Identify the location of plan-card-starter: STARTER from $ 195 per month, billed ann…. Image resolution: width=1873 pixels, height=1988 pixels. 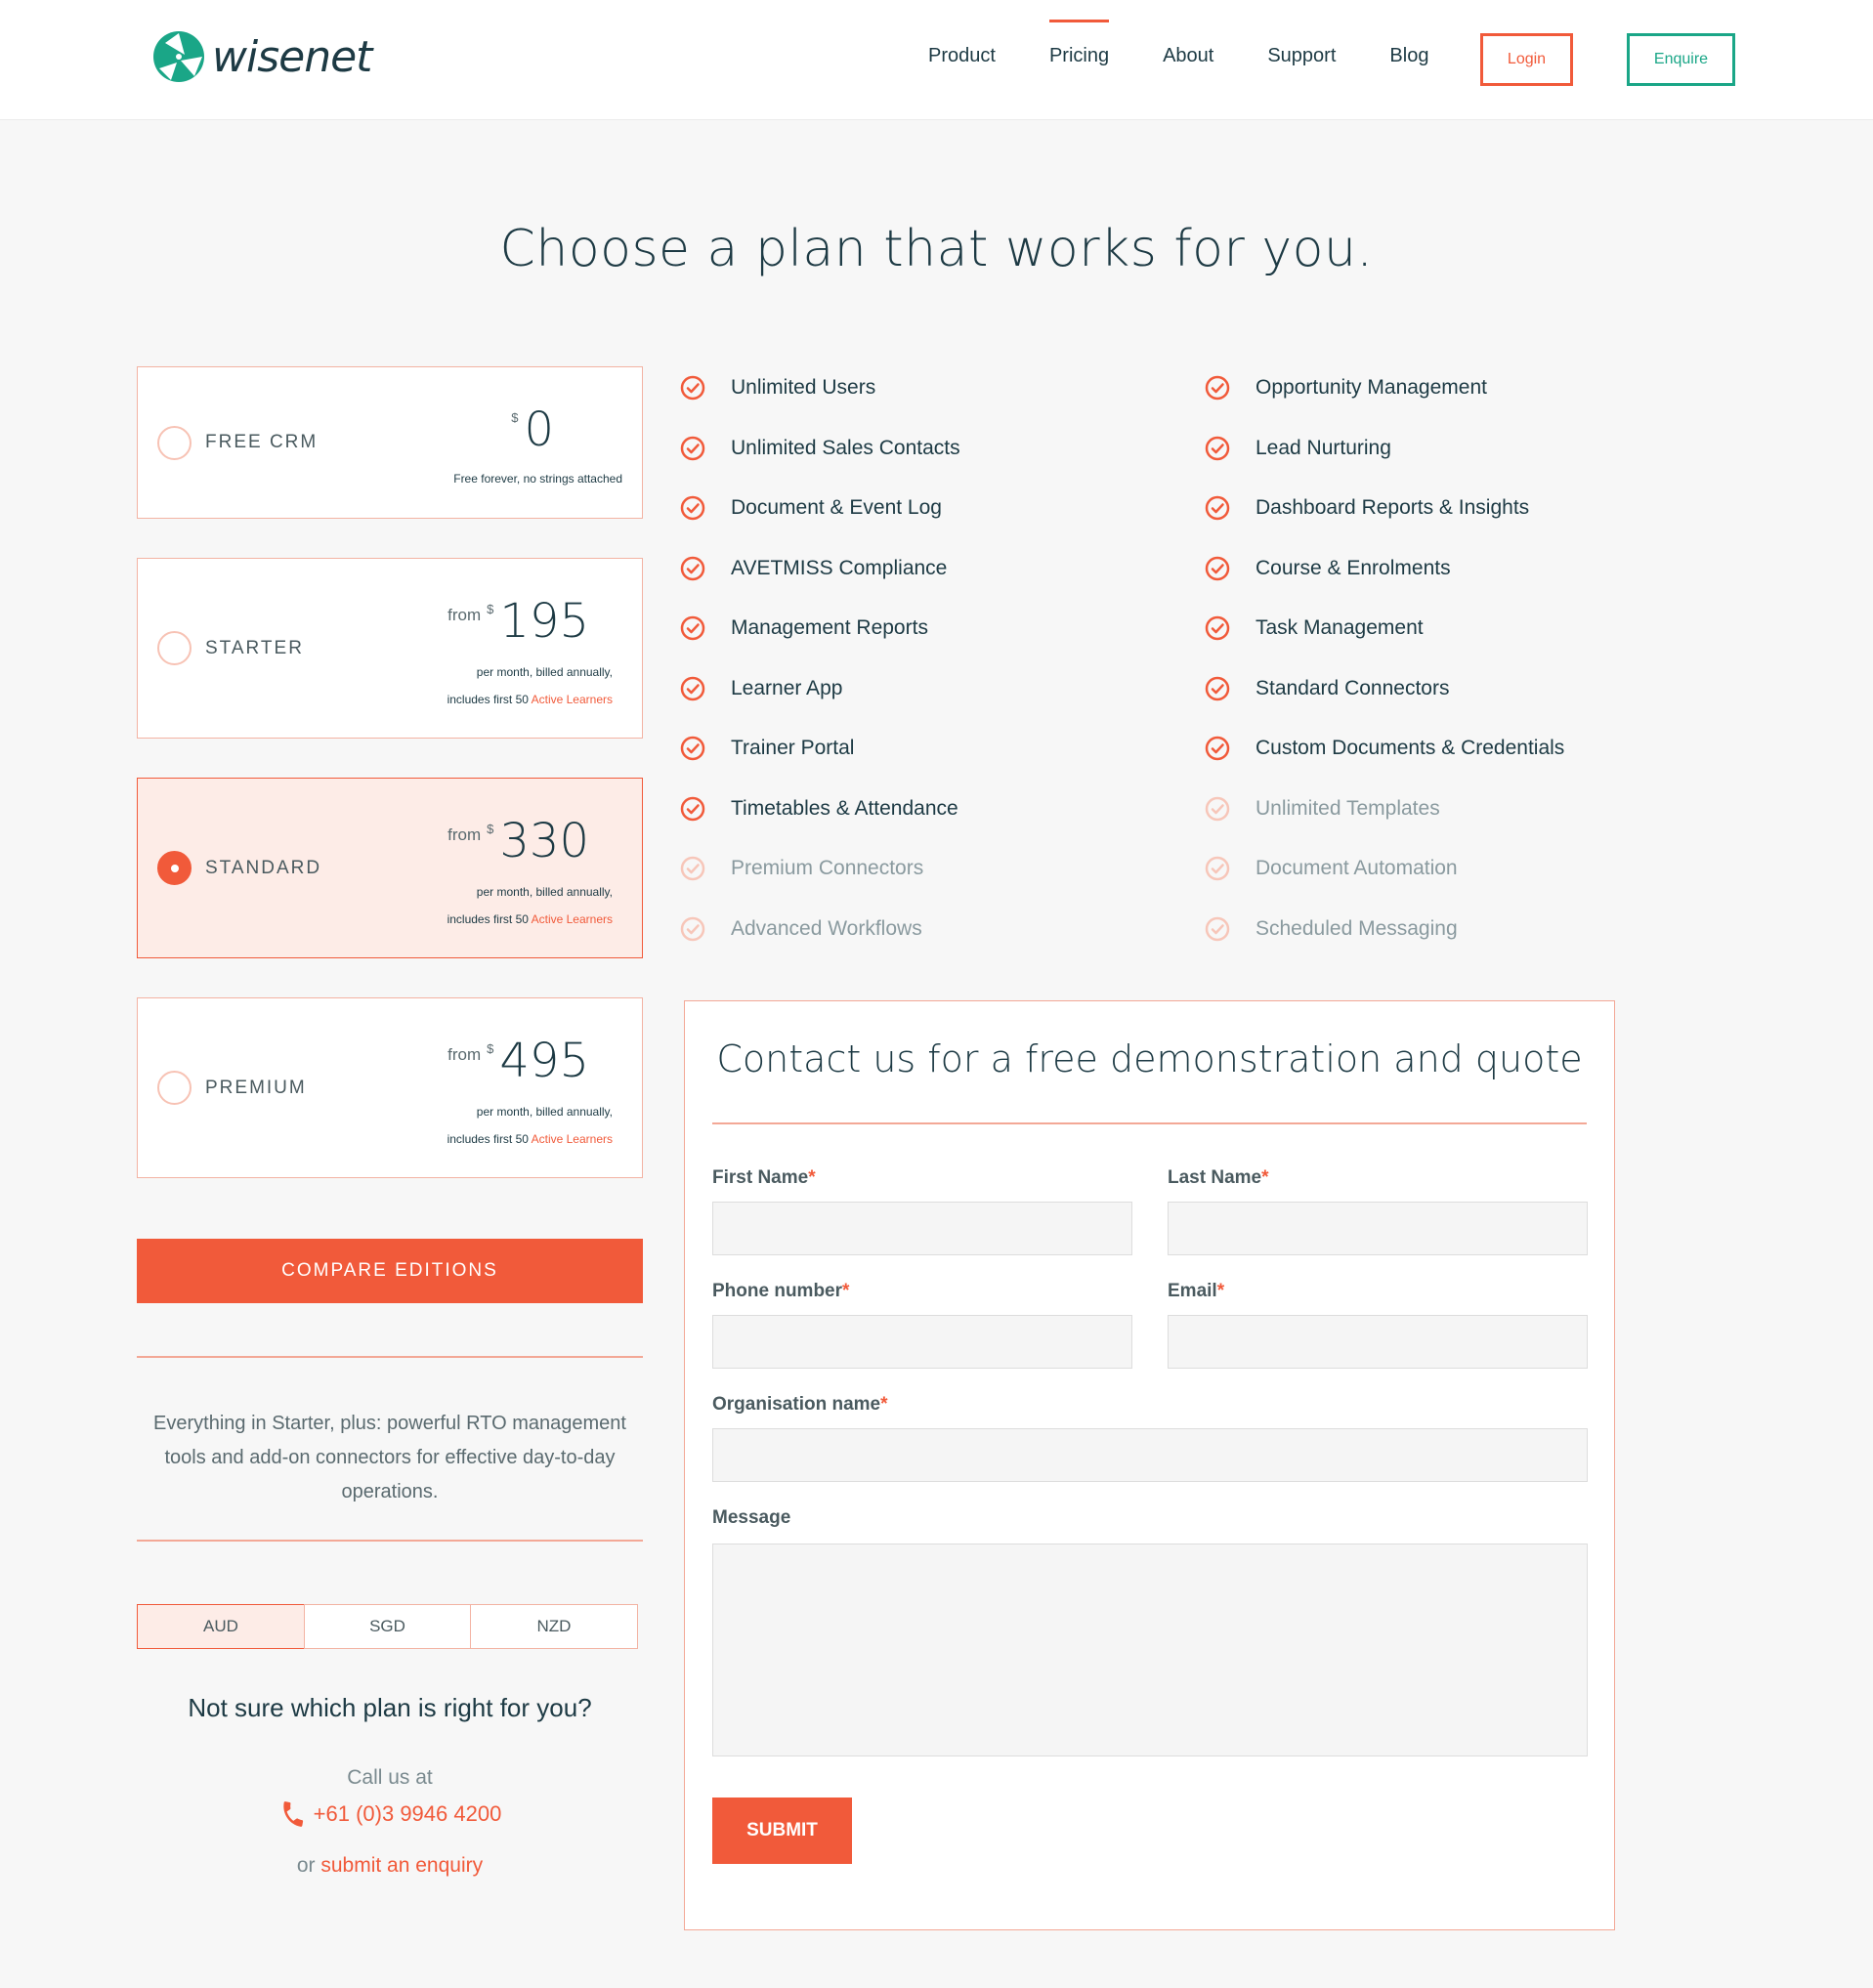
(390, 648).